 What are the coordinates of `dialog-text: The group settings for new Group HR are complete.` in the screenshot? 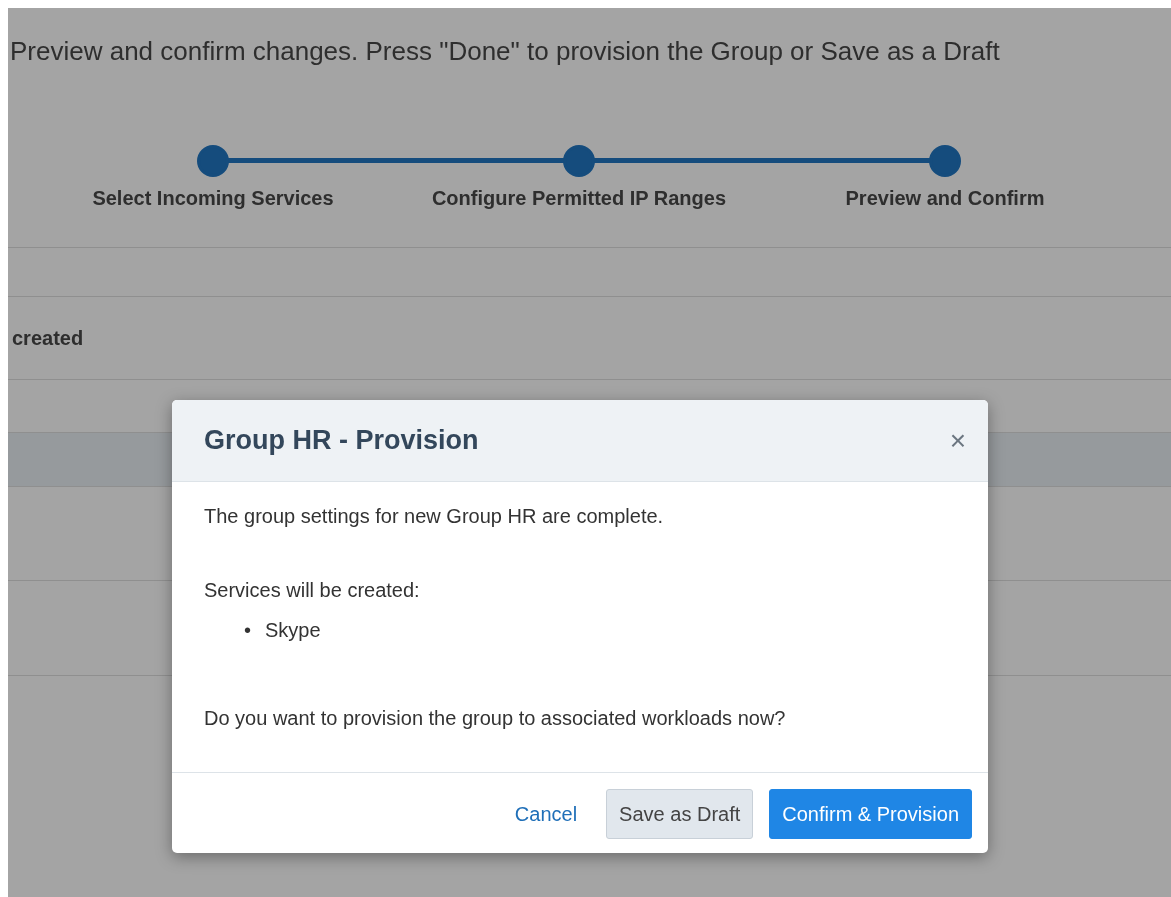 It's located at (434, 516).